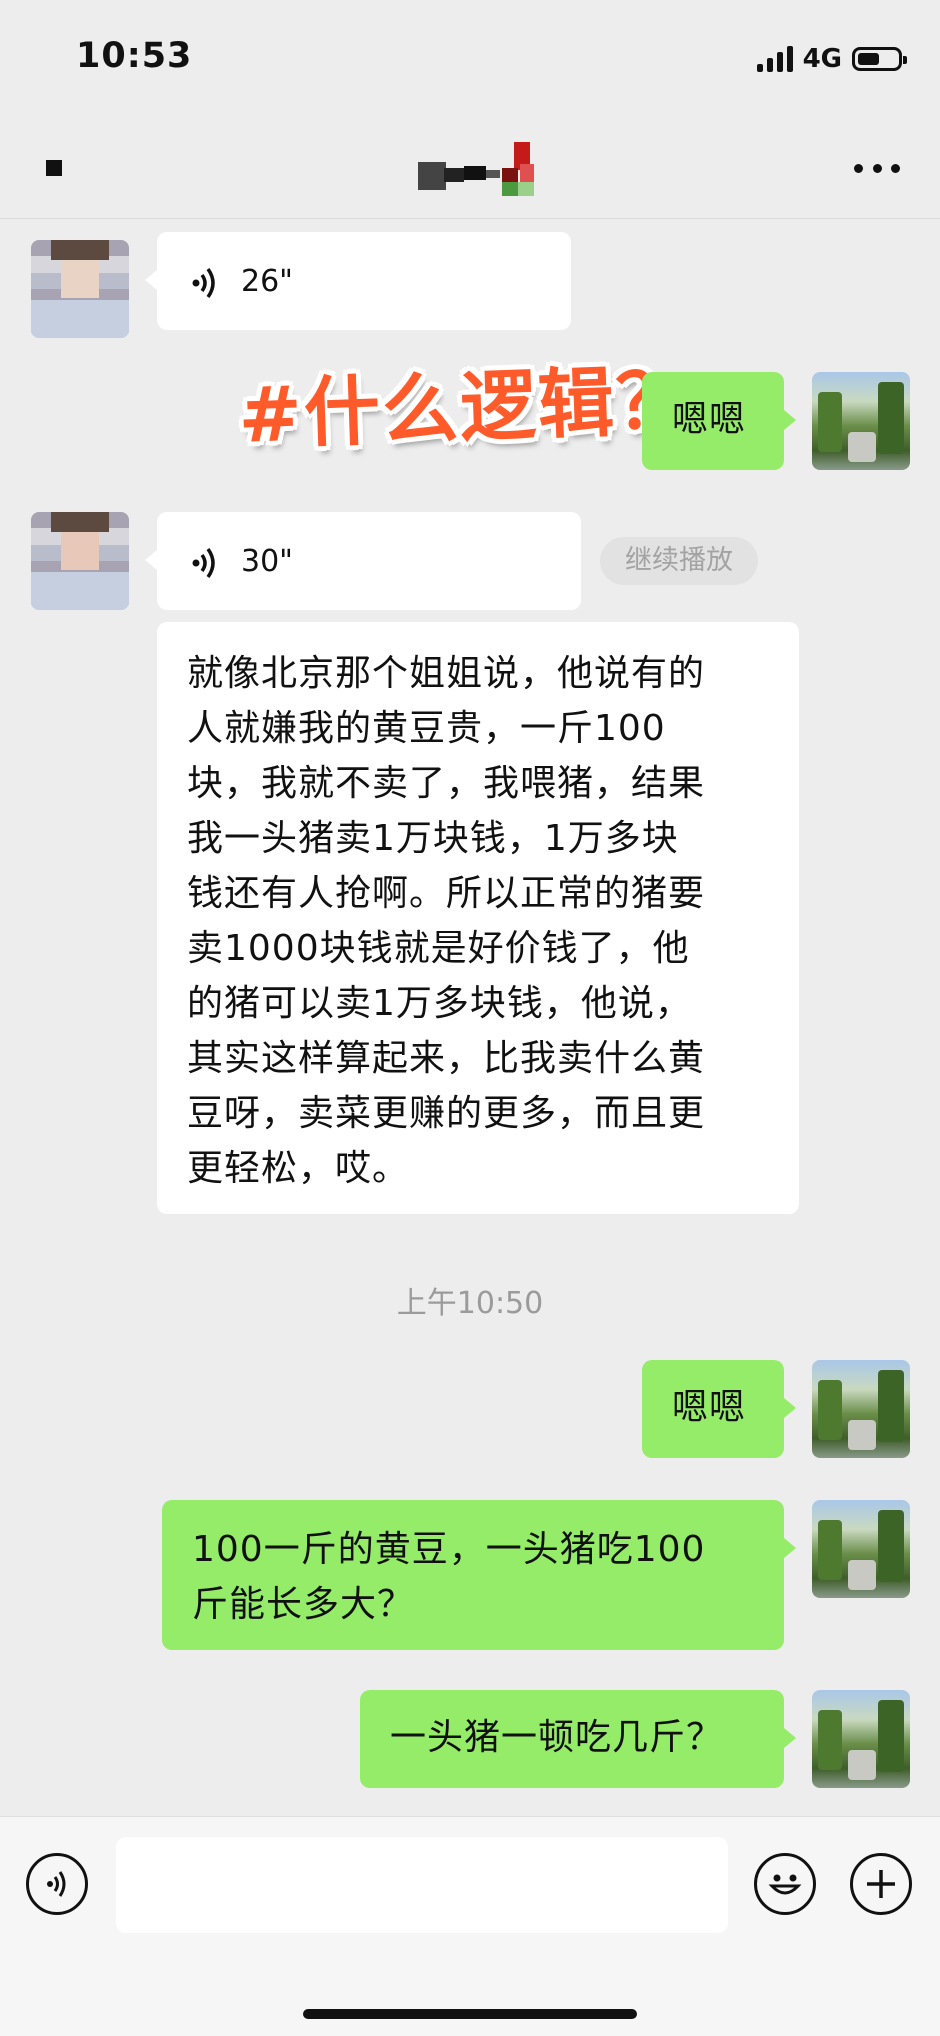 Image resolution: width=940 pixels, height=2036 pixels. What do you see at coordinates (446, 783) in the screenshot?
I see `transcript-line: 块，我就不卖了，我喂猪，结果` at bounding box center [446, 783].